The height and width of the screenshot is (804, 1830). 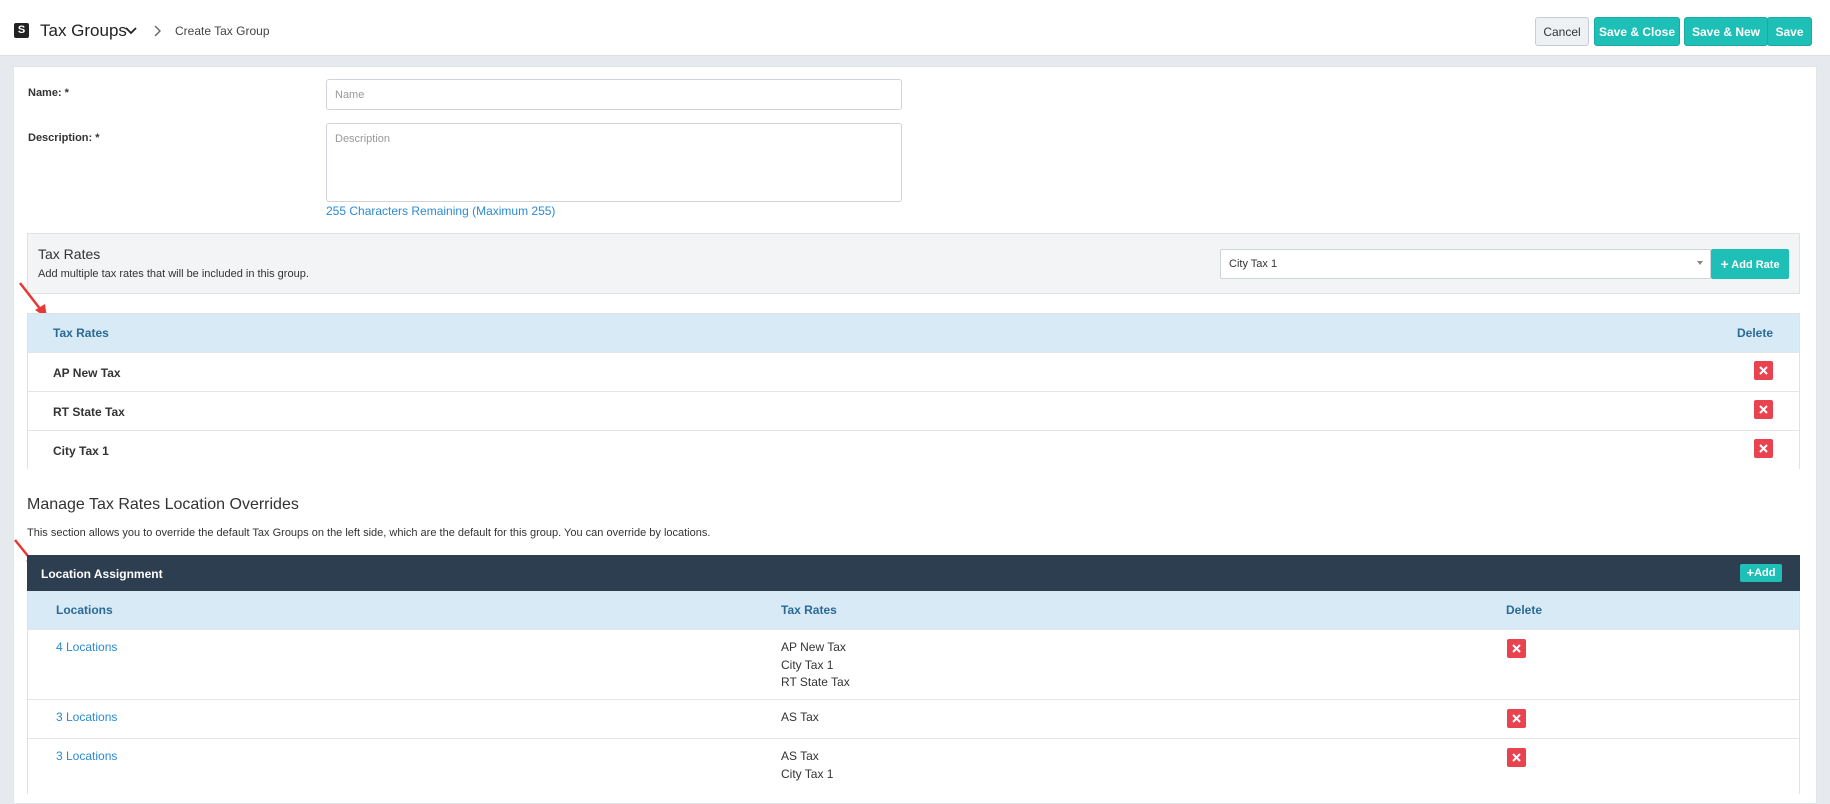 I want to click on table-header: Locations Tax Rates Delete, so click(x=913, y=610).